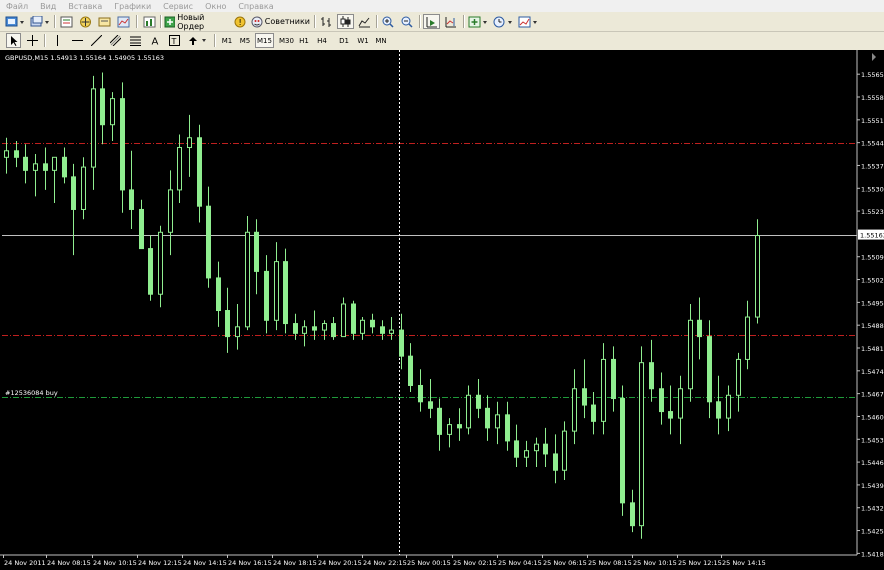 This screenshot has height=570, width=884. Describe the element at coordinates (503, 21) in the screenshot. I see `periods-button` at that location.